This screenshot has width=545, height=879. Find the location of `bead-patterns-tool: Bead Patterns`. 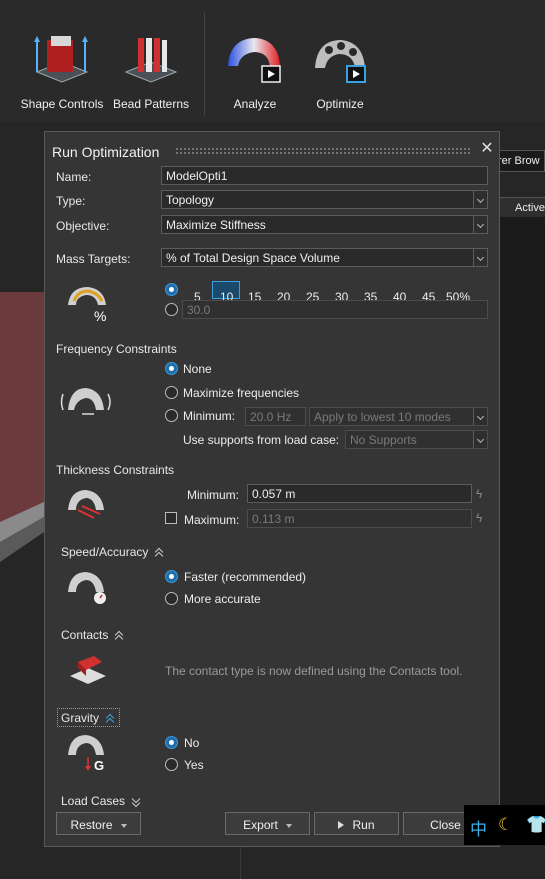

bead-patterns-tool: Bead Patterns is located at coordinates (151, 69).